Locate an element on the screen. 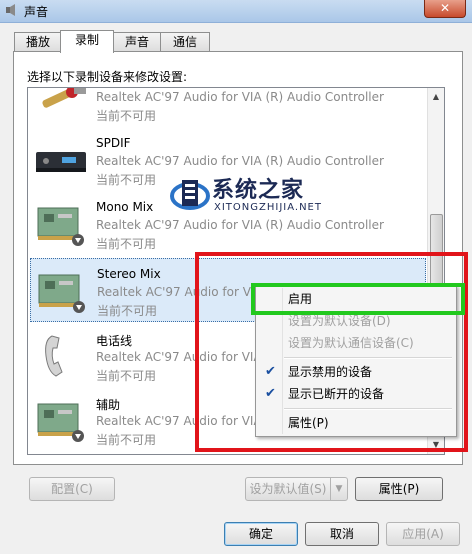  menu-item-label: 显示已断开的设备 is located at coordinates (336, 394).